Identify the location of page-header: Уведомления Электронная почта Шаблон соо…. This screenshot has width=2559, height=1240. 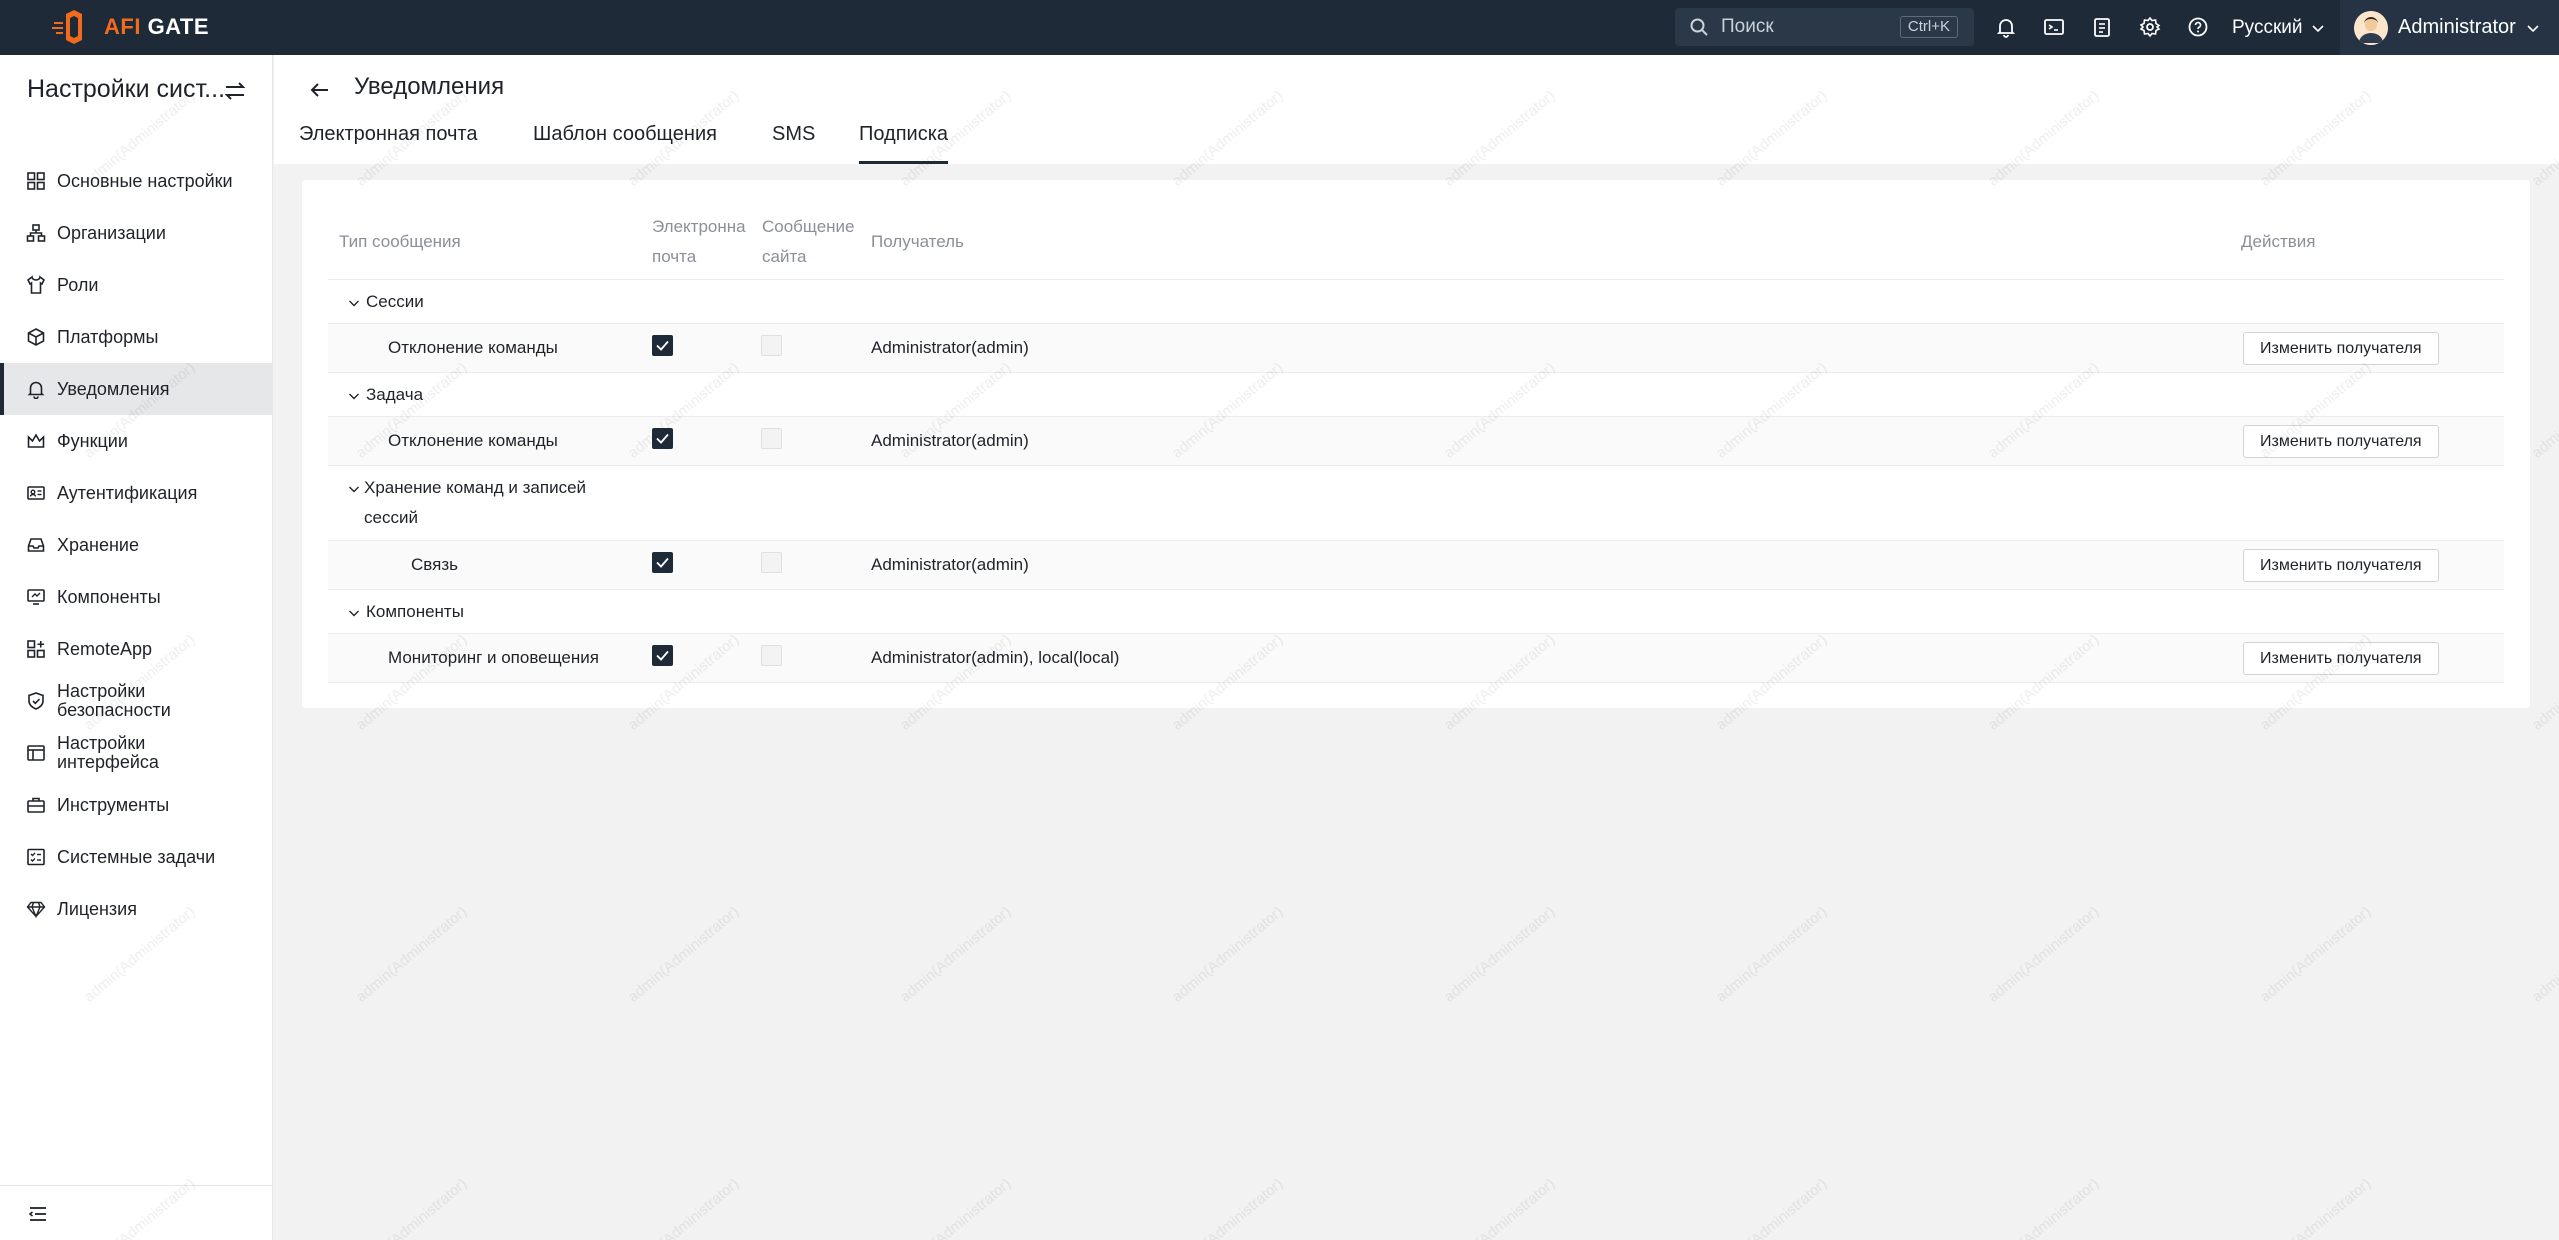
(1416, 109).